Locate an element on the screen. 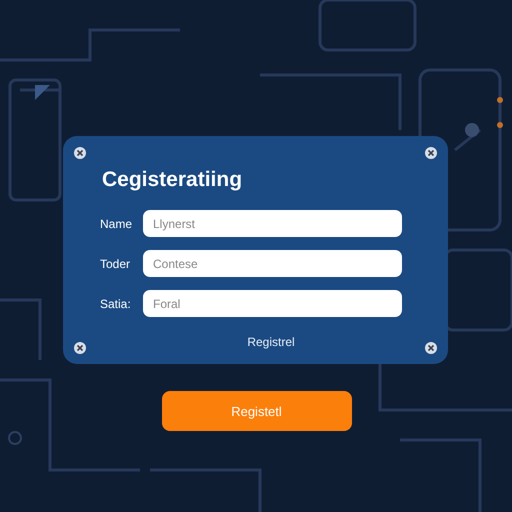 Image resolution: width=512 pixels, height=512 pixels. field-label: Name is located at coordinates (117, 223).